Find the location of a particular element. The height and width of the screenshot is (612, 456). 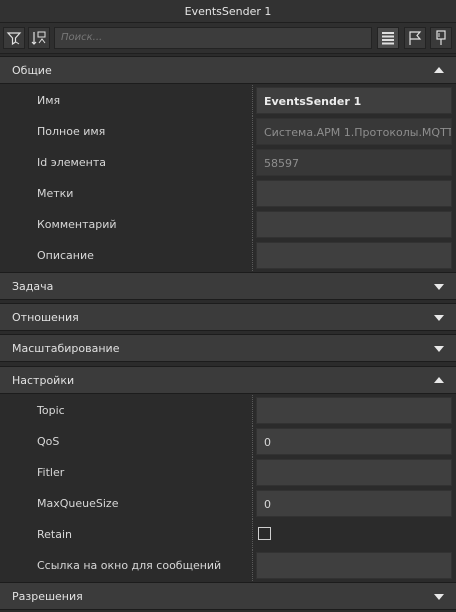

prop-row-name: Имя EventsSender 1 is located at coordinates (228, 100).